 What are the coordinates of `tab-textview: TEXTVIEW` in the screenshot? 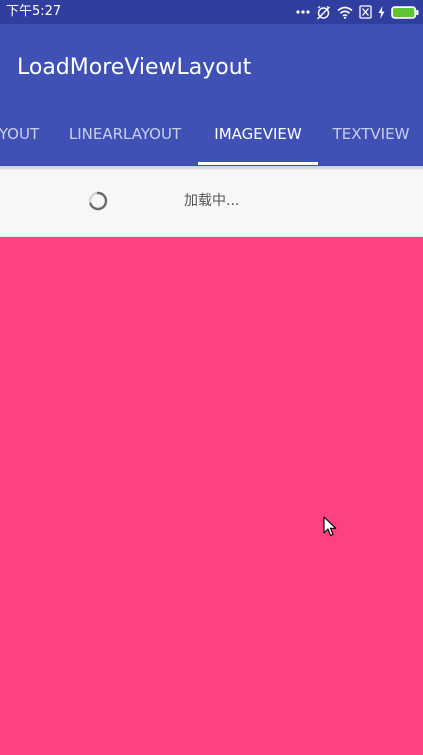 It's located at (371, 139).